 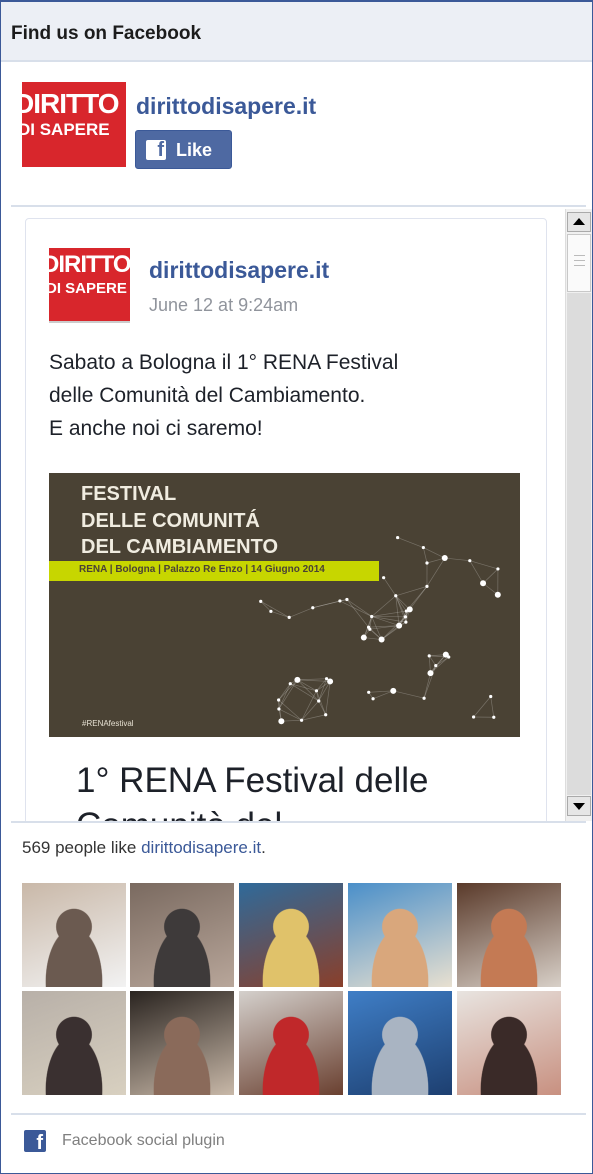 I want to click on likes-count: 569 people like dirittodisapere.it., so click(x=144, y=848).